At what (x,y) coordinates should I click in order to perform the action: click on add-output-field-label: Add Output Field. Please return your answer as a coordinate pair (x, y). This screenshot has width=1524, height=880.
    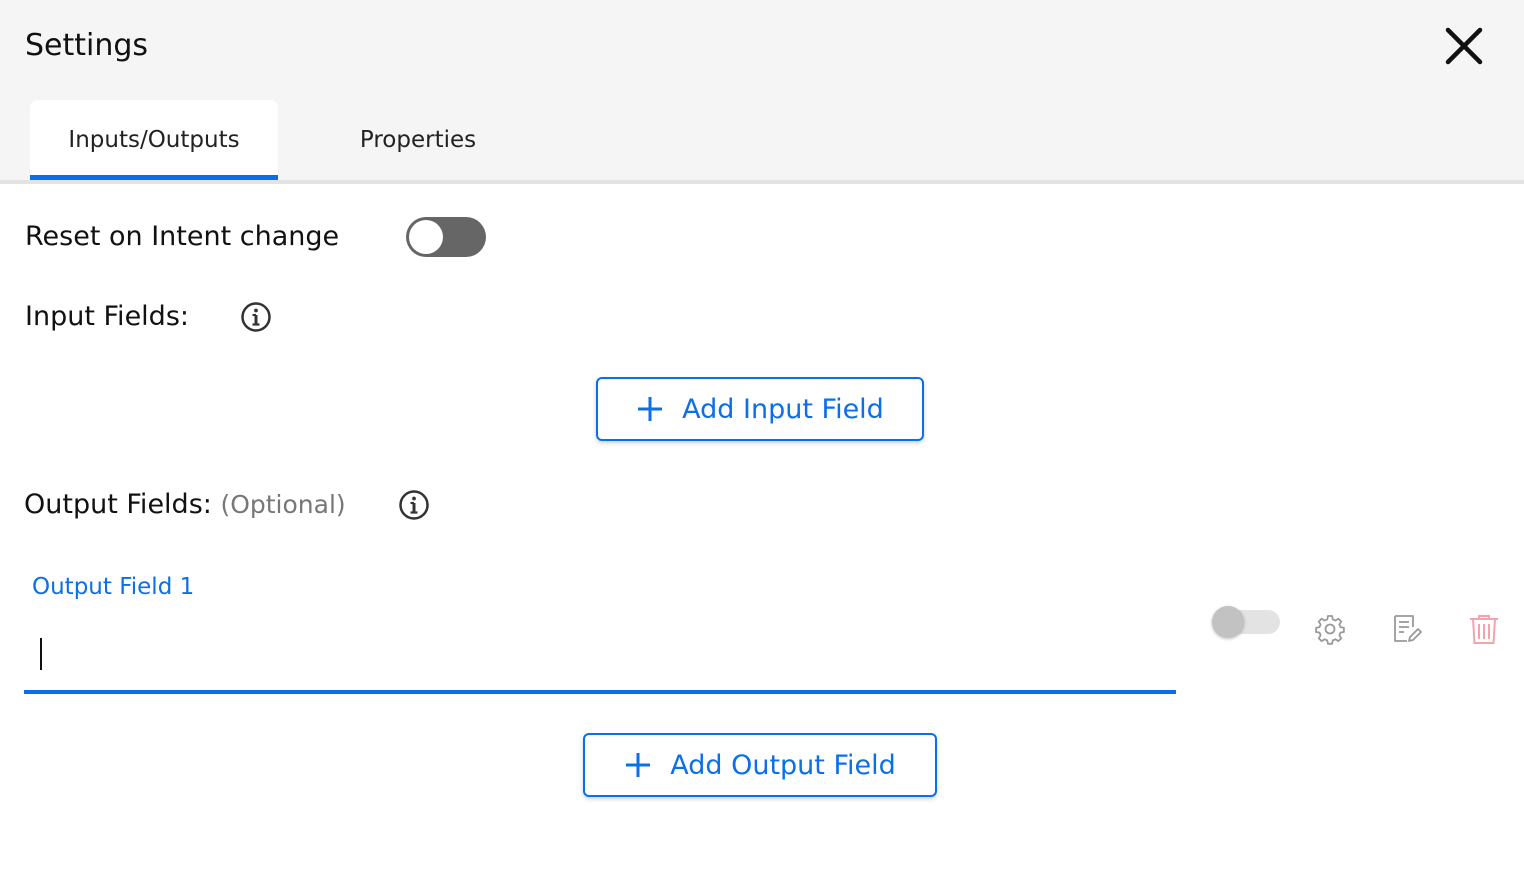
    Looking at the image, I should click on (783, 765).